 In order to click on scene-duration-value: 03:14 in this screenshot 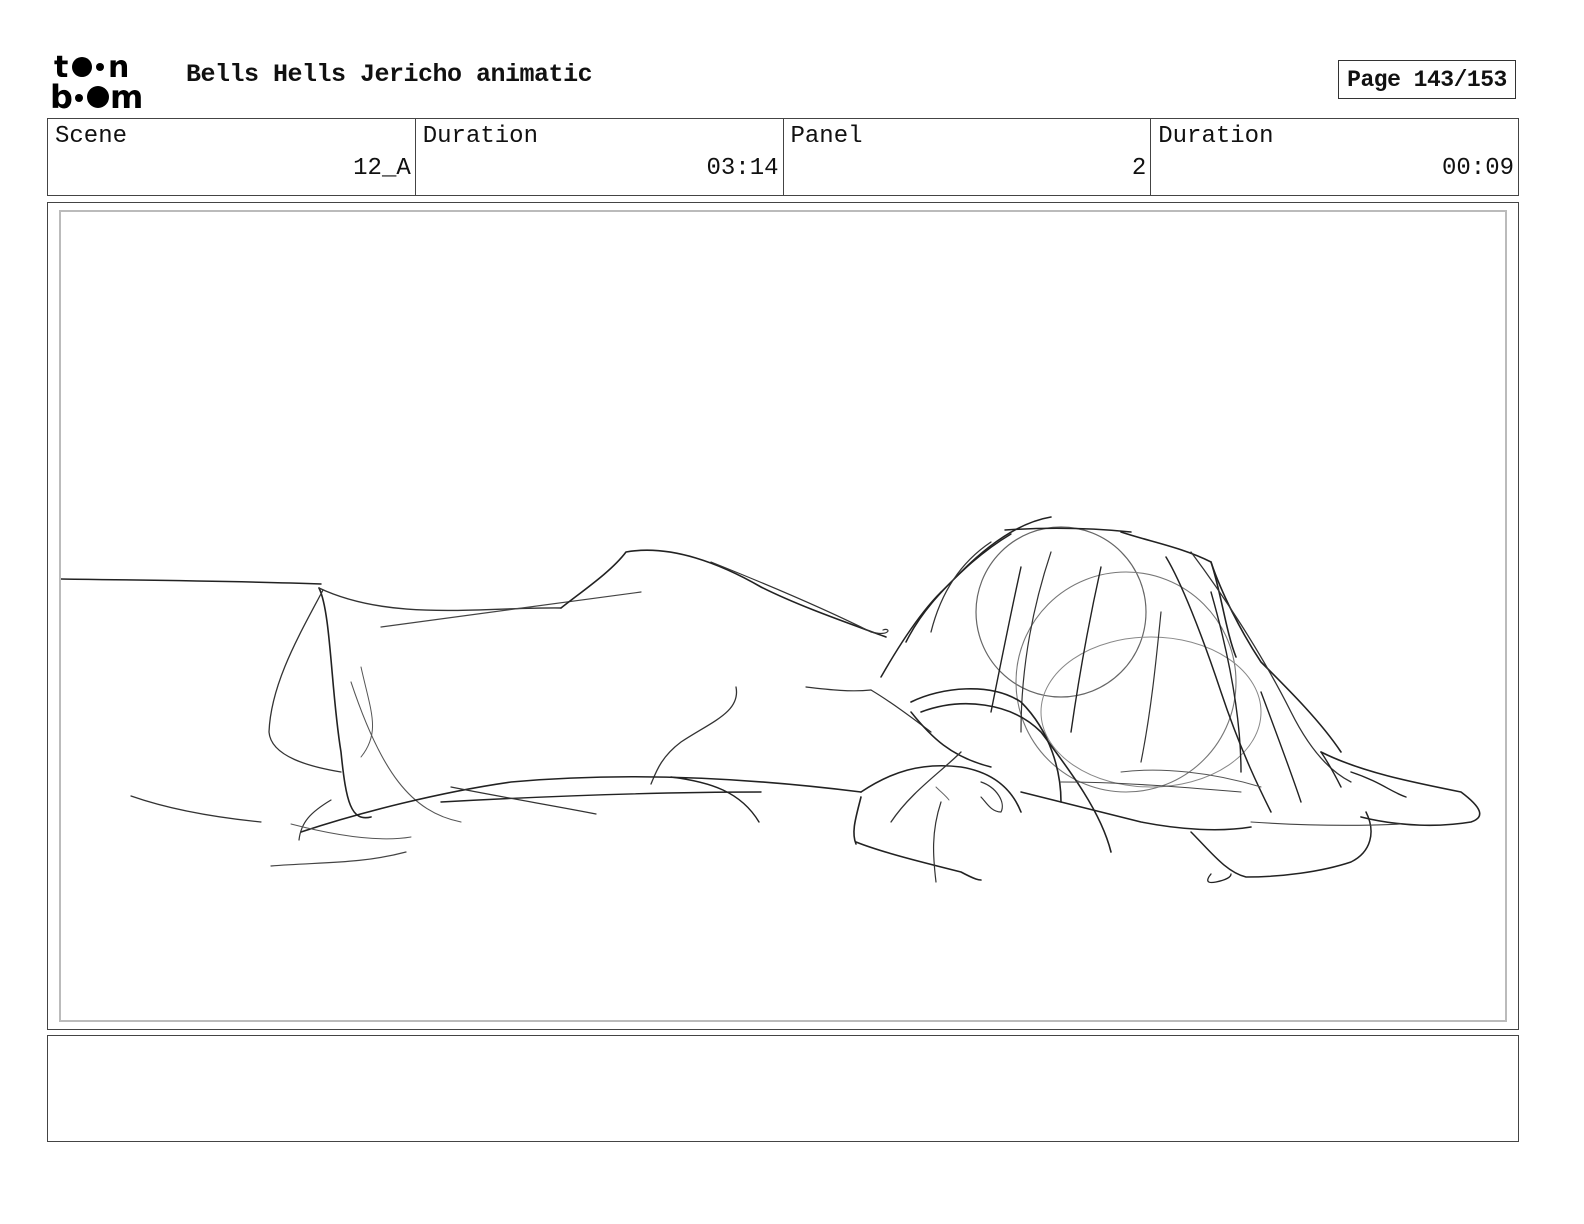, I will do `click(742, 168)`.